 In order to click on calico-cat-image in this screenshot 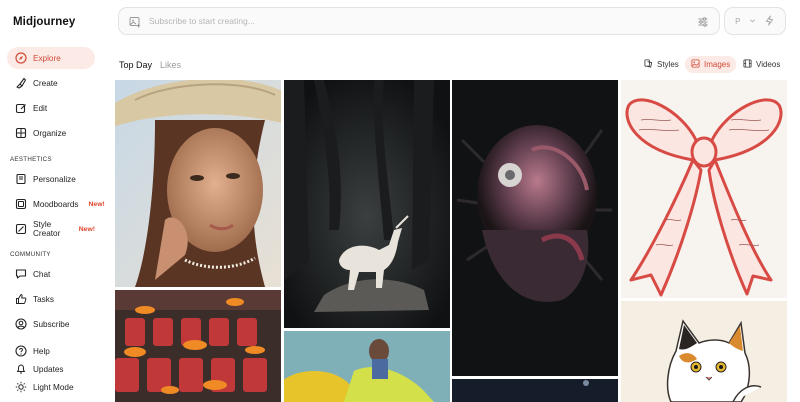, I will do `click(704, 351)`.